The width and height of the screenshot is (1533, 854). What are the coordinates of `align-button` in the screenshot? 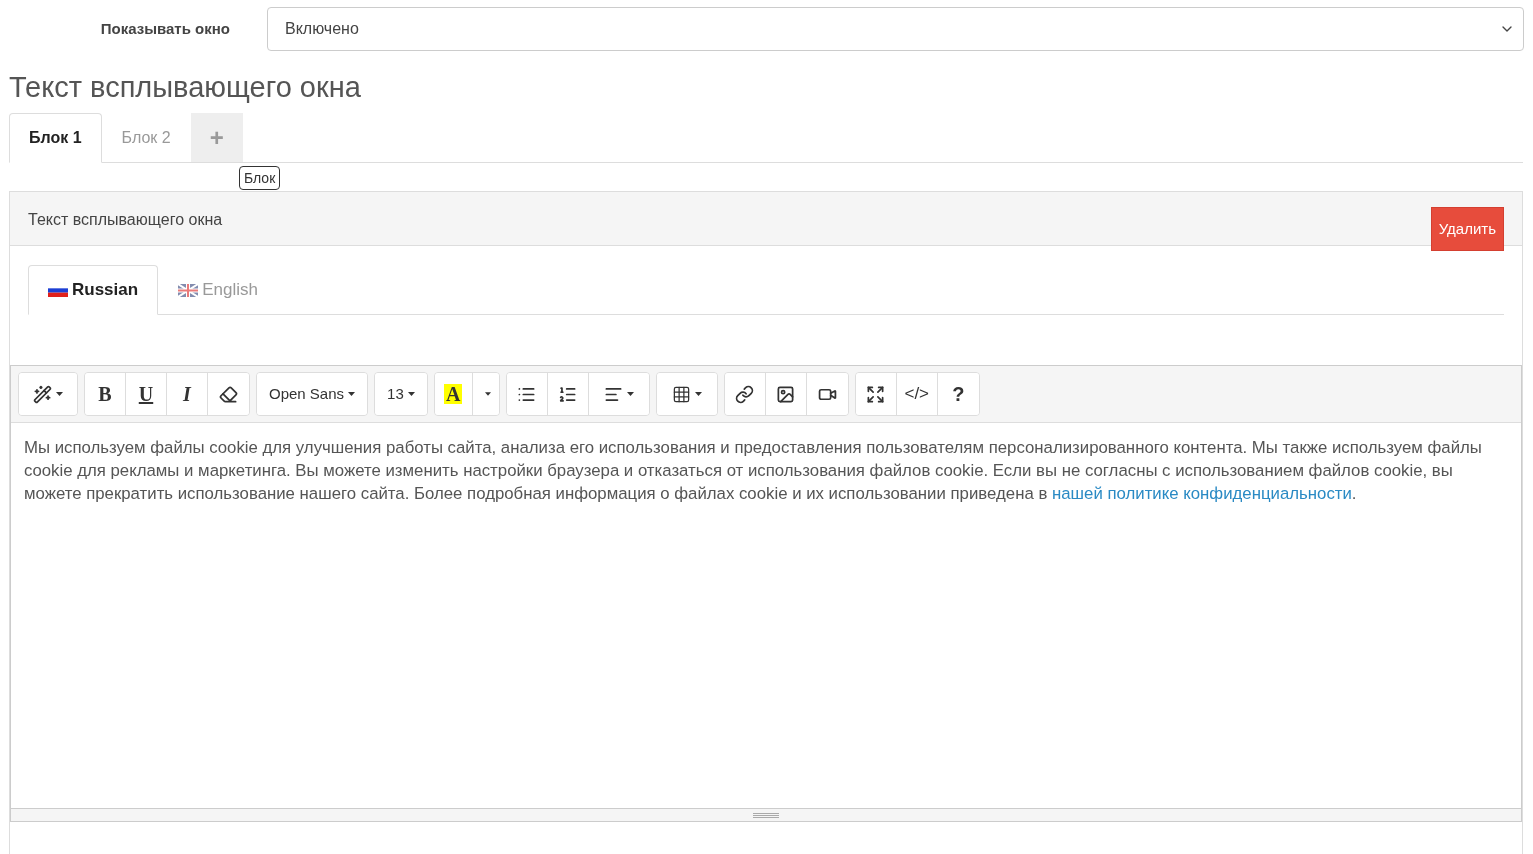 It's located at (618, 394).